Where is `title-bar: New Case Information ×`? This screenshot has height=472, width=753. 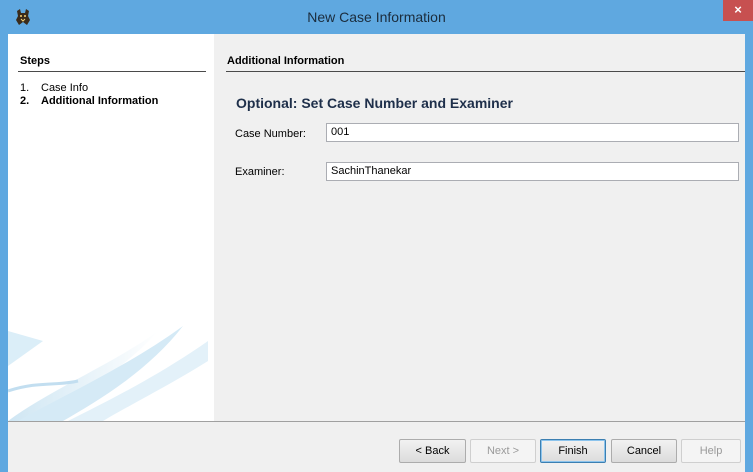
title-bar: New Case Information × is located at coordinates (376, 17).